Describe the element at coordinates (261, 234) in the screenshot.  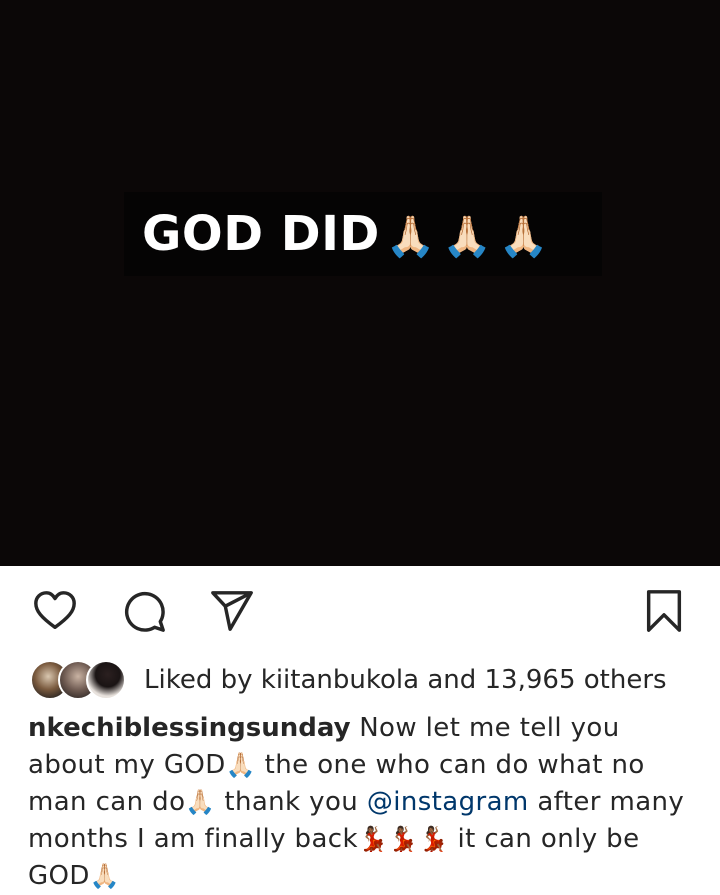
I see `overlay-text-words: GOD DID` at that location.